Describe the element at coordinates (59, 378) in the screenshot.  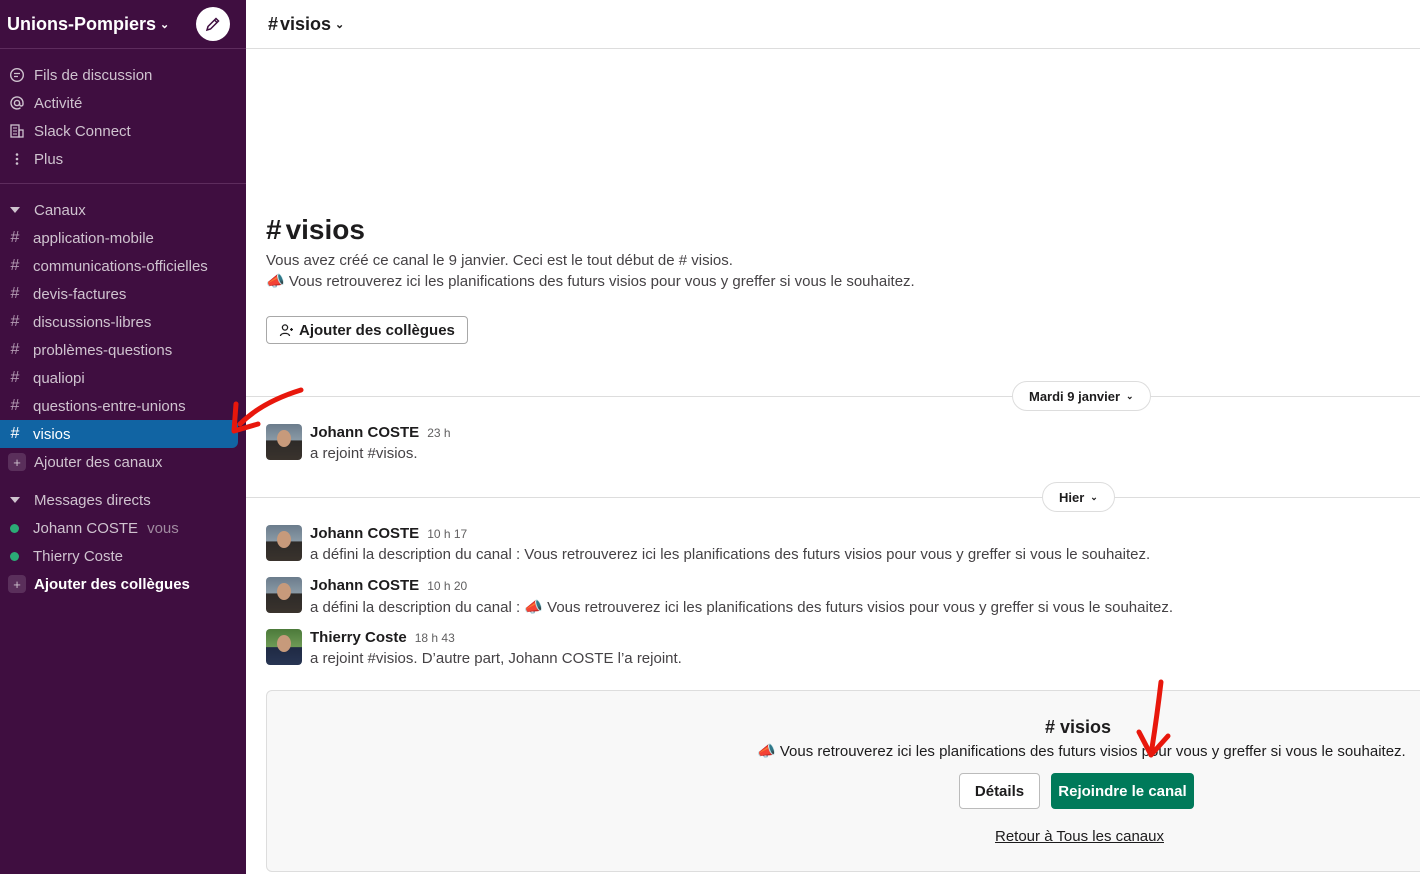
I see `channel-label: qualiopi` at that location.